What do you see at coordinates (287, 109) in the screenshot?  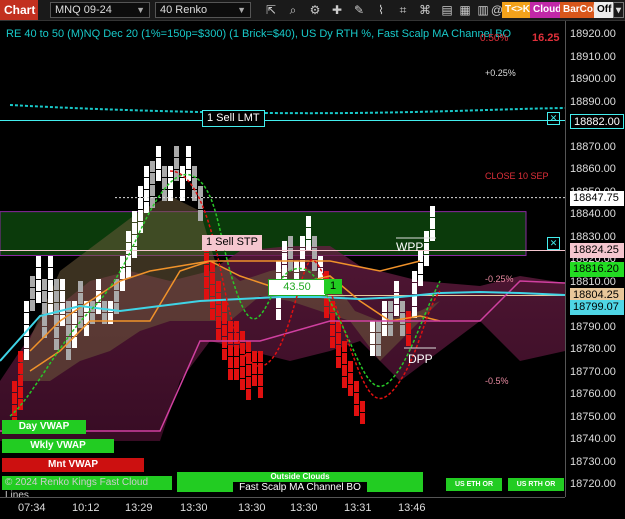 I see `upper-band-line` at bounding box center [287, 109].